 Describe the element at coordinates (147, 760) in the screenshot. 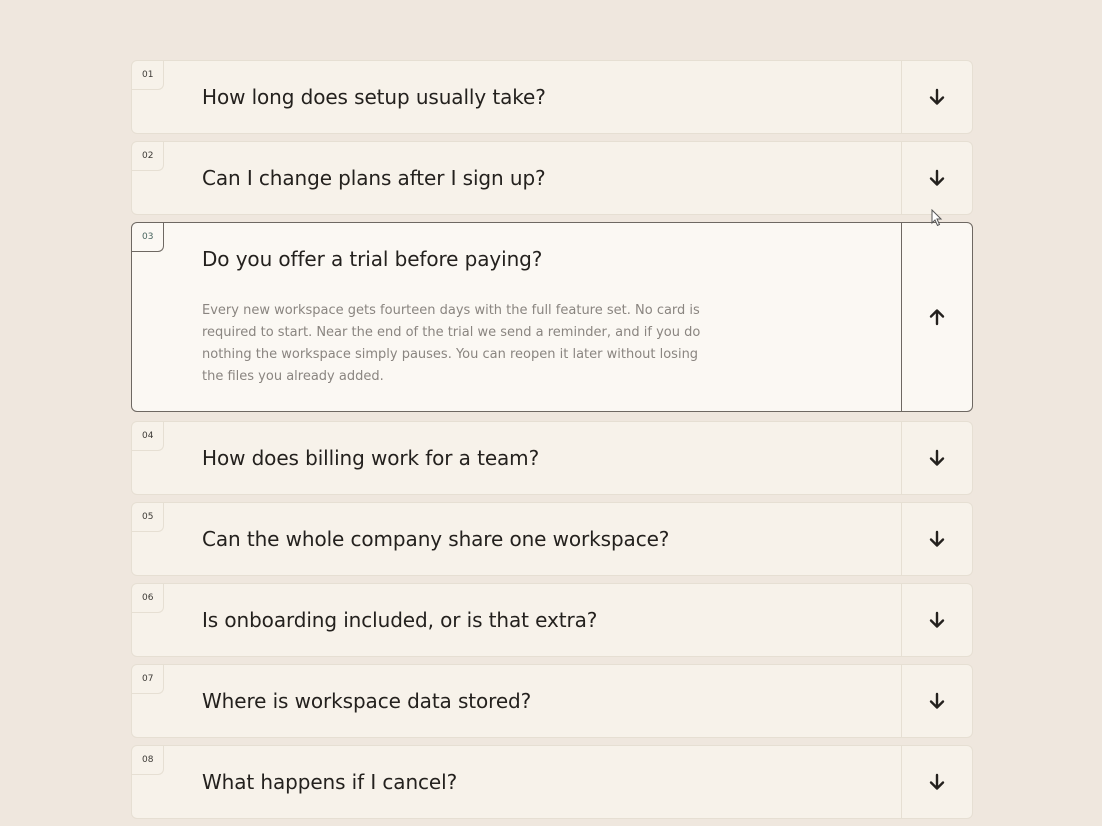

I see `item-number: 08` at that location.